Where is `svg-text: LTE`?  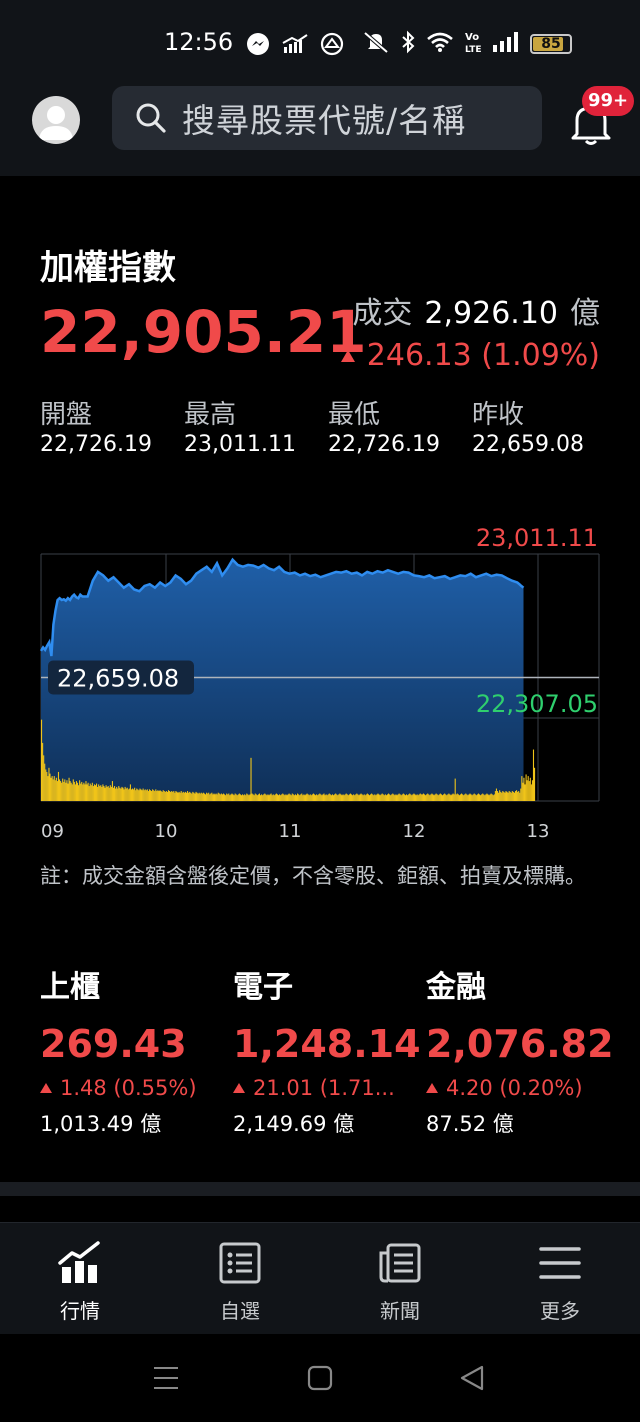 svg-text: LTE is located at coordinates (473, 49).